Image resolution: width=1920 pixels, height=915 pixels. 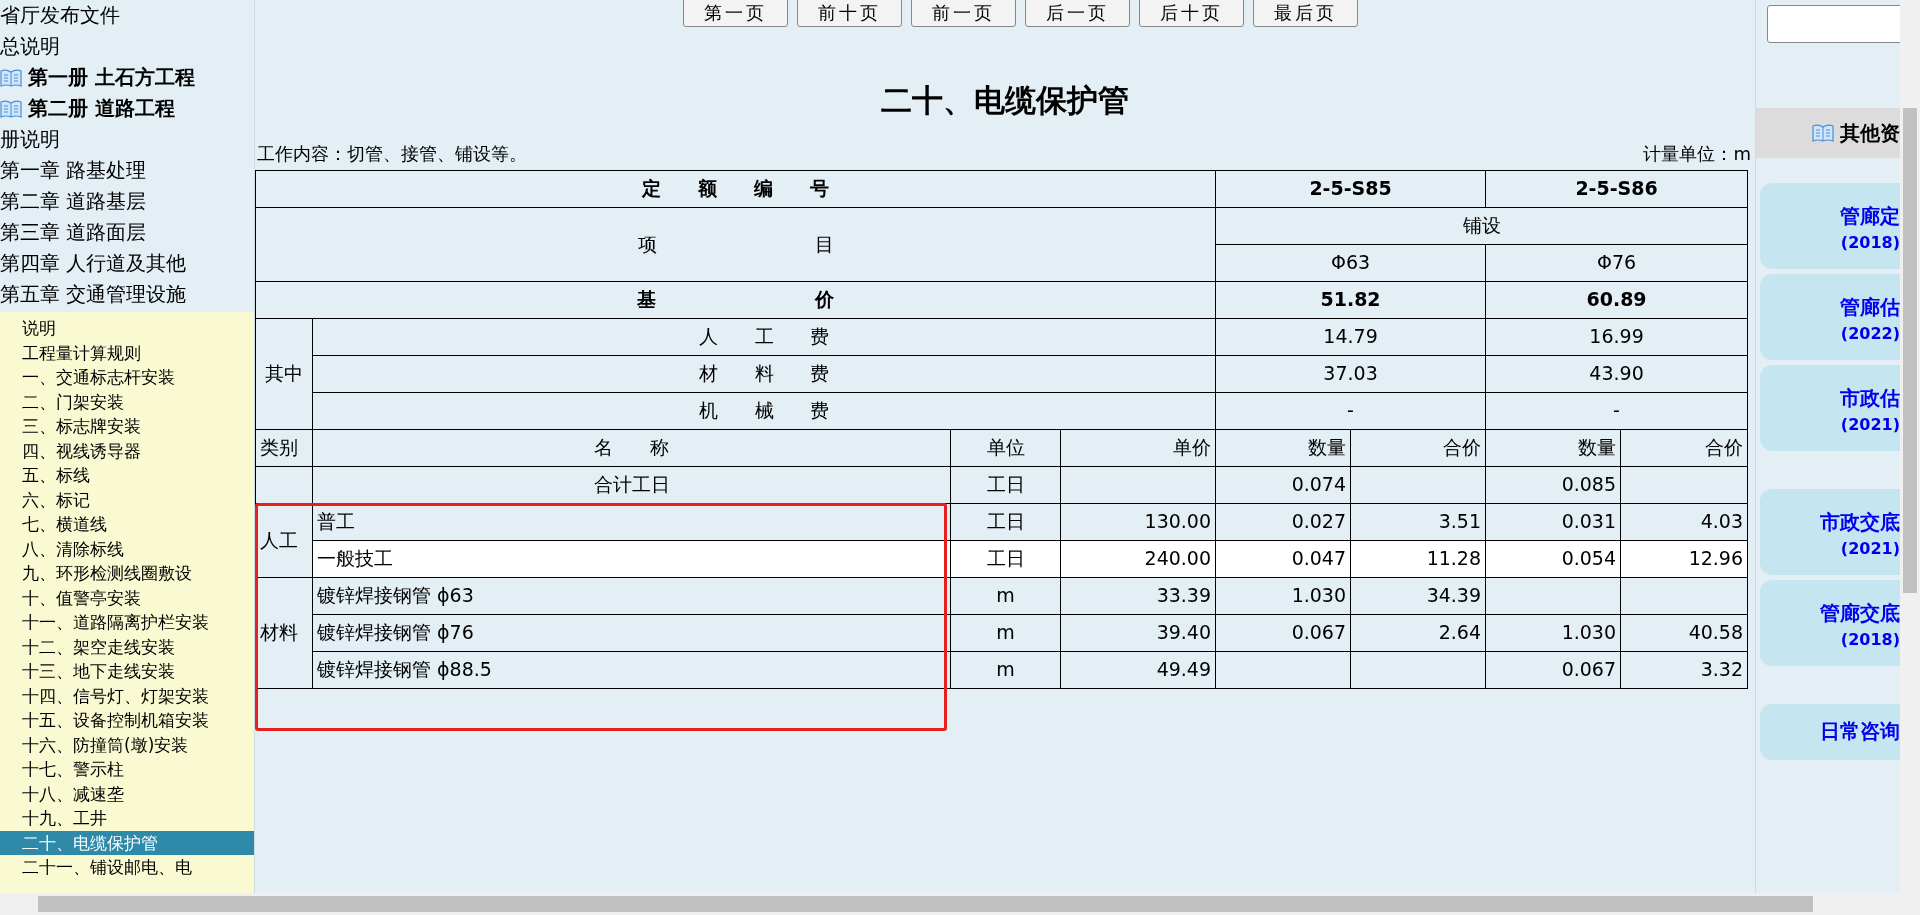 What do you see at coordinates (1616, 262) in the screenshot?
I see `column-header: Φ76` at bounding box center [1616, 262].